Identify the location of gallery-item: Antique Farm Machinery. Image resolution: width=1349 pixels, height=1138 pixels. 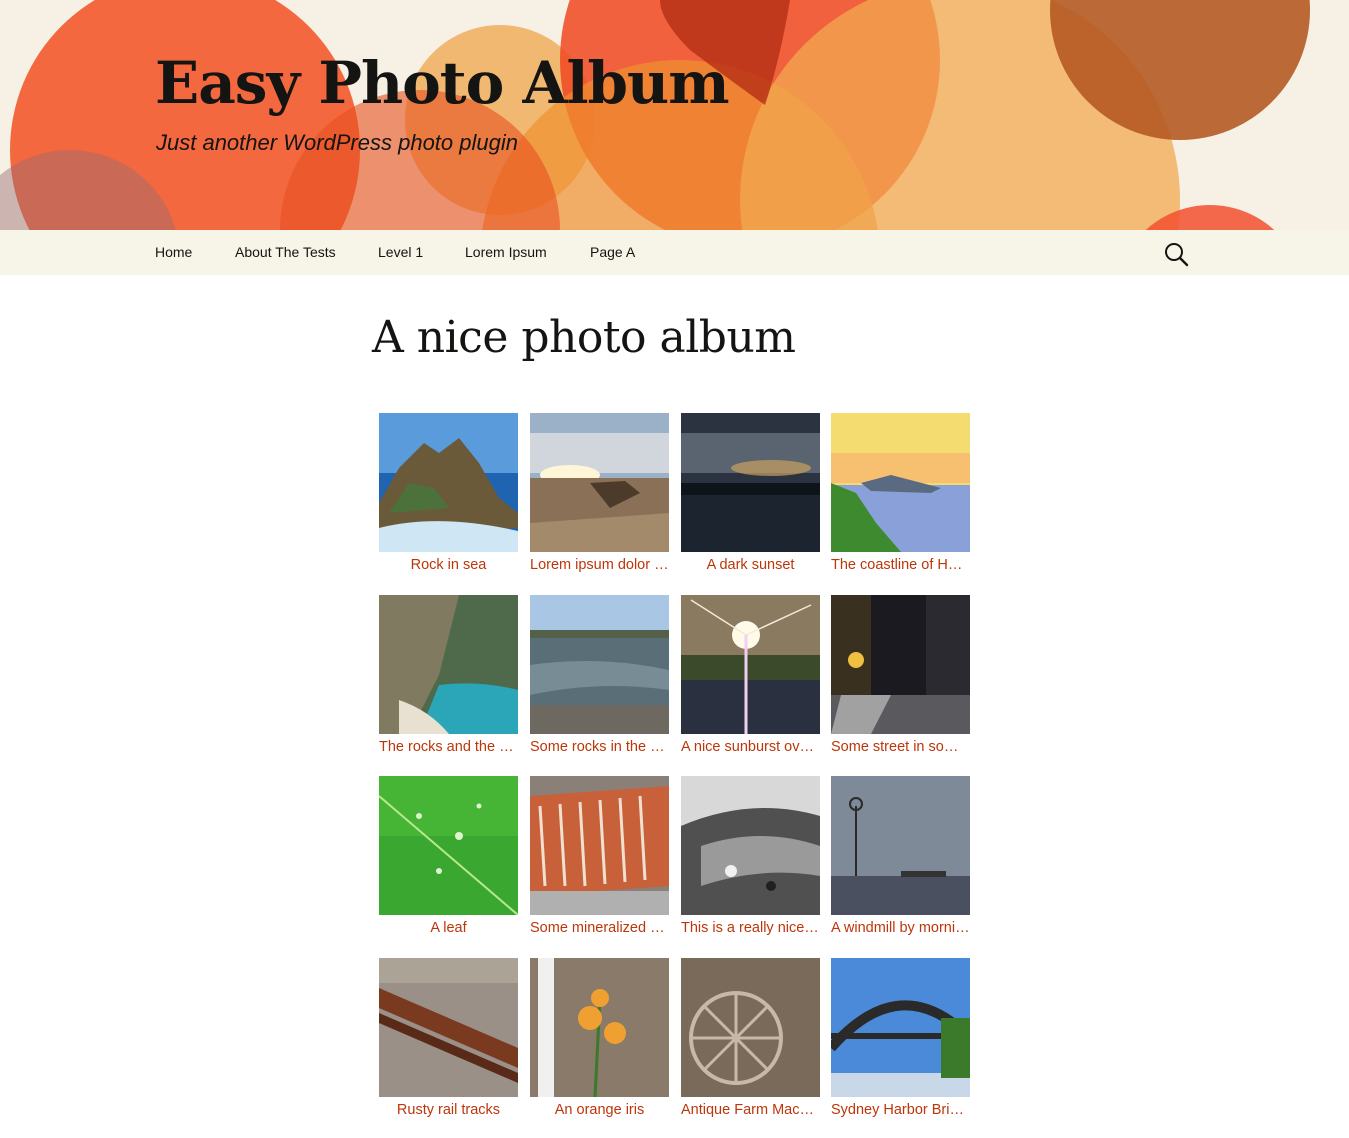
(750, 1045).